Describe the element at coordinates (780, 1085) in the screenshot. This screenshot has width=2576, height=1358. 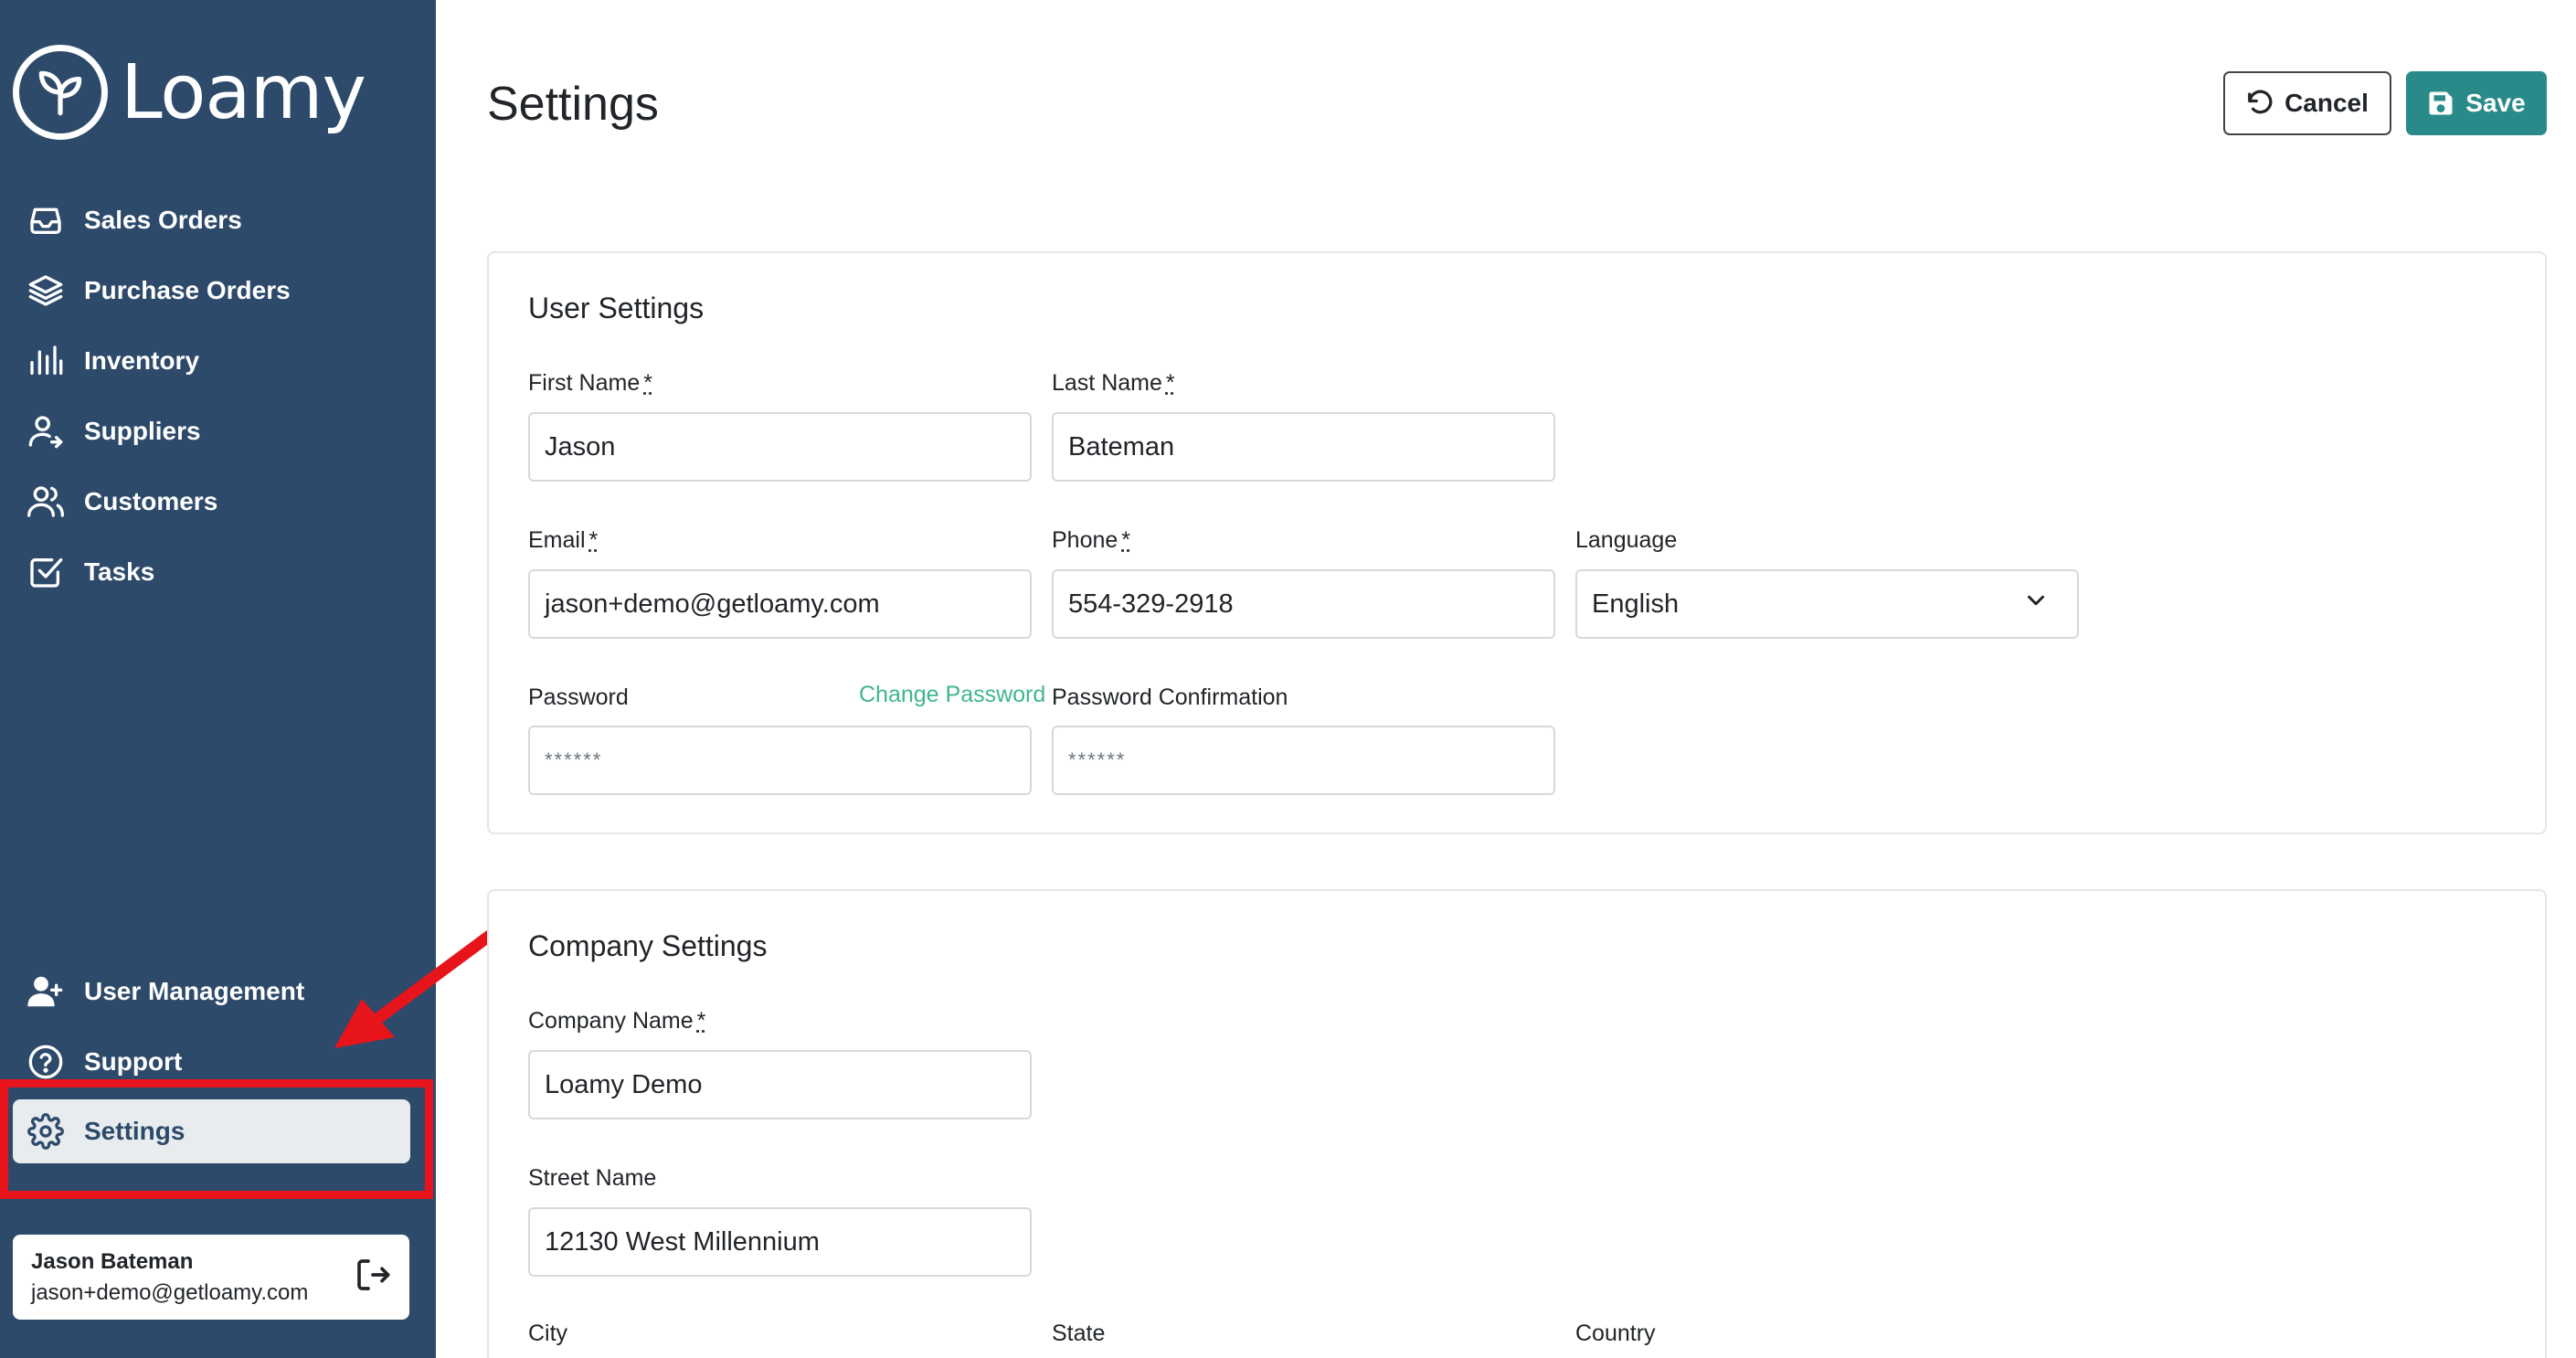
I see `company-name-field: Loamy Demo` at that location.